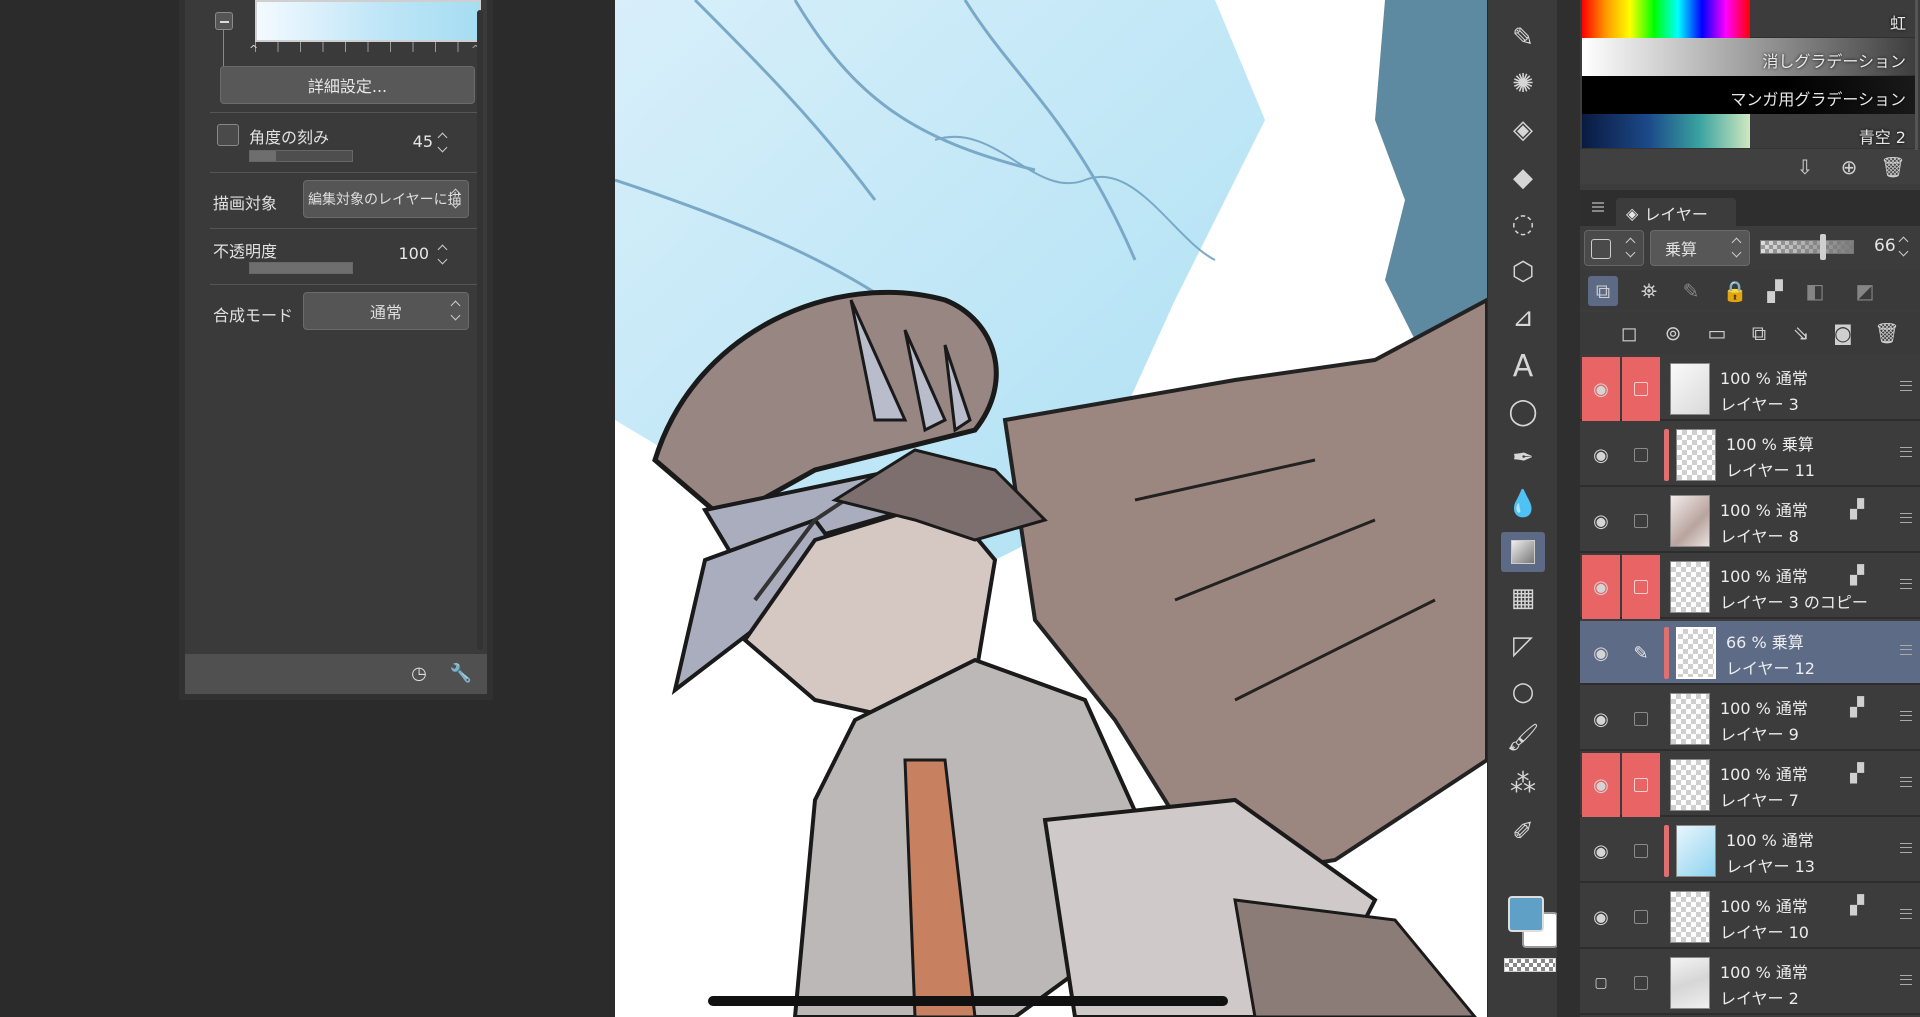 The width and height of the screenshot is (1920, 1017). Describe the element at coordinates (301, 156) in the screenshot. I see `angle-step-slider` at that location.